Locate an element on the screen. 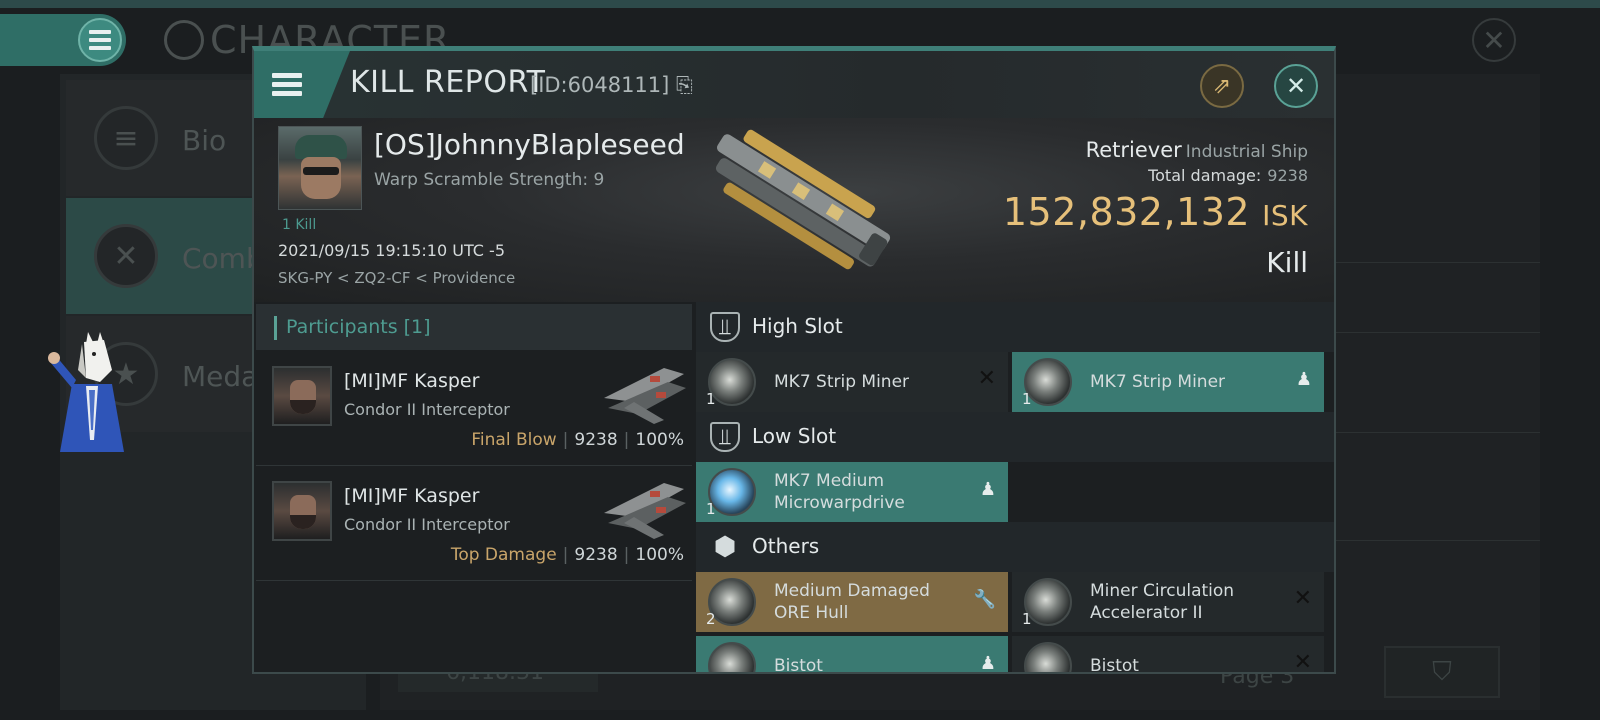 The height and width of the screenshot is (720, 1600). main-menu-button is located at coordinates (63, 40).